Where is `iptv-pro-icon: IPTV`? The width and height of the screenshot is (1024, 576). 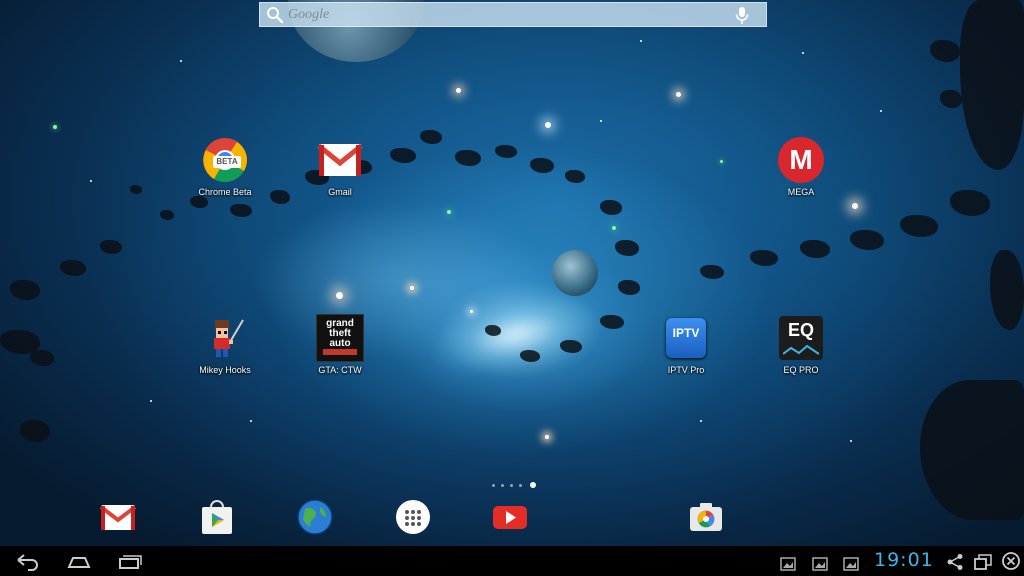 iptv-pro-icon: IPTV is located at coordinates (686, 338).